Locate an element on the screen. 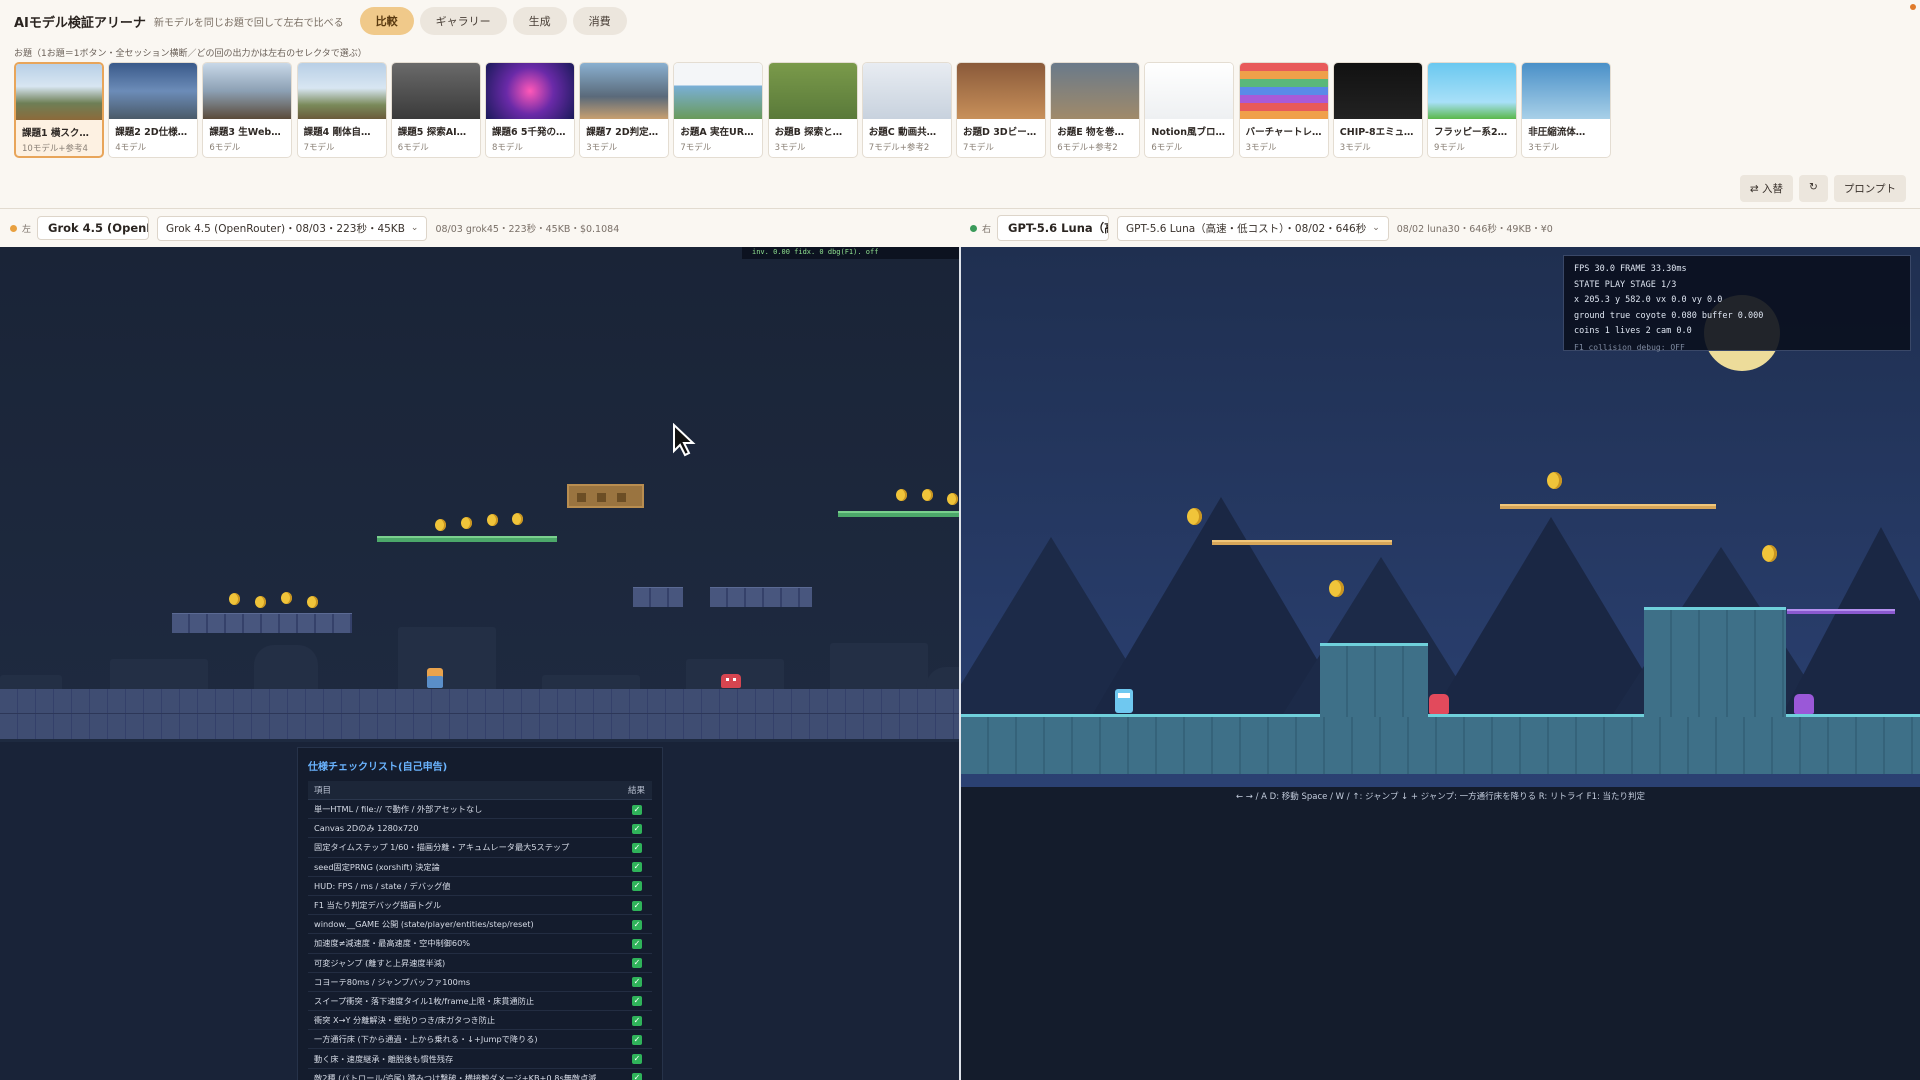 This screenshot has height=1080, width=1920. checklist-item: コヨーテ80ms / ジャンプバッファ100ms is located at coordinates (465, 982).